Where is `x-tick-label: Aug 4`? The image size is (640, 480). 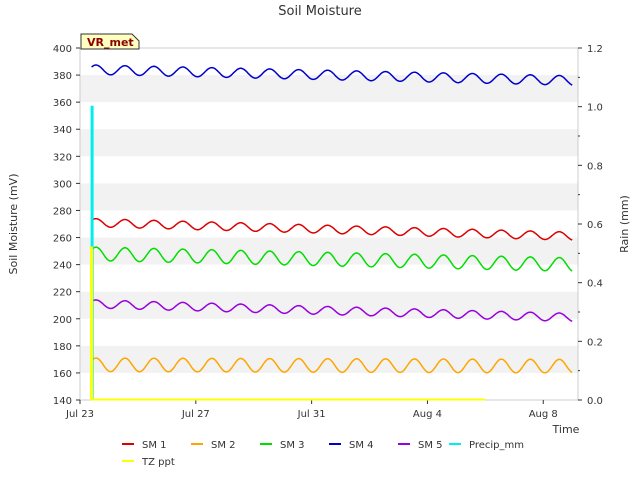 x-tick-label: Aug 4 is located at coordinates (427, 414).